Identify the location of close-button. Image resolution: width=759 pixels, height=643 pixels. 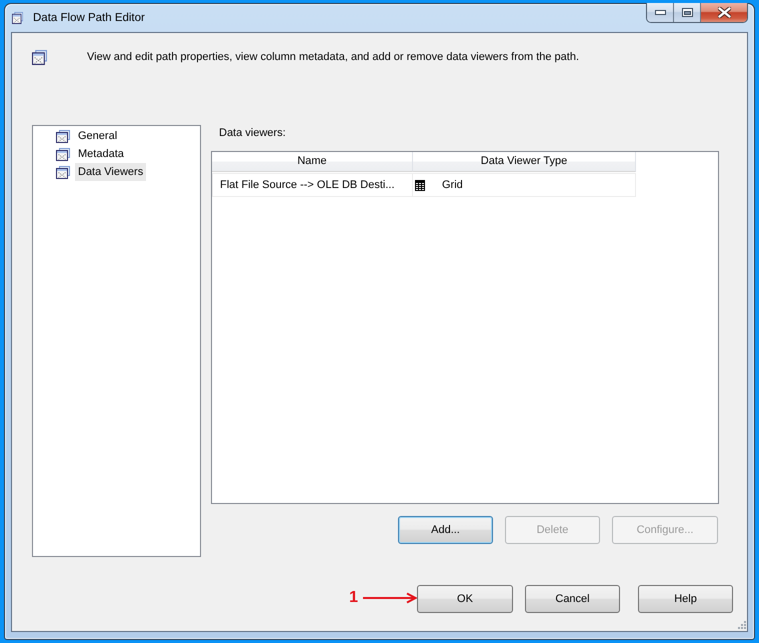
(724, 12).